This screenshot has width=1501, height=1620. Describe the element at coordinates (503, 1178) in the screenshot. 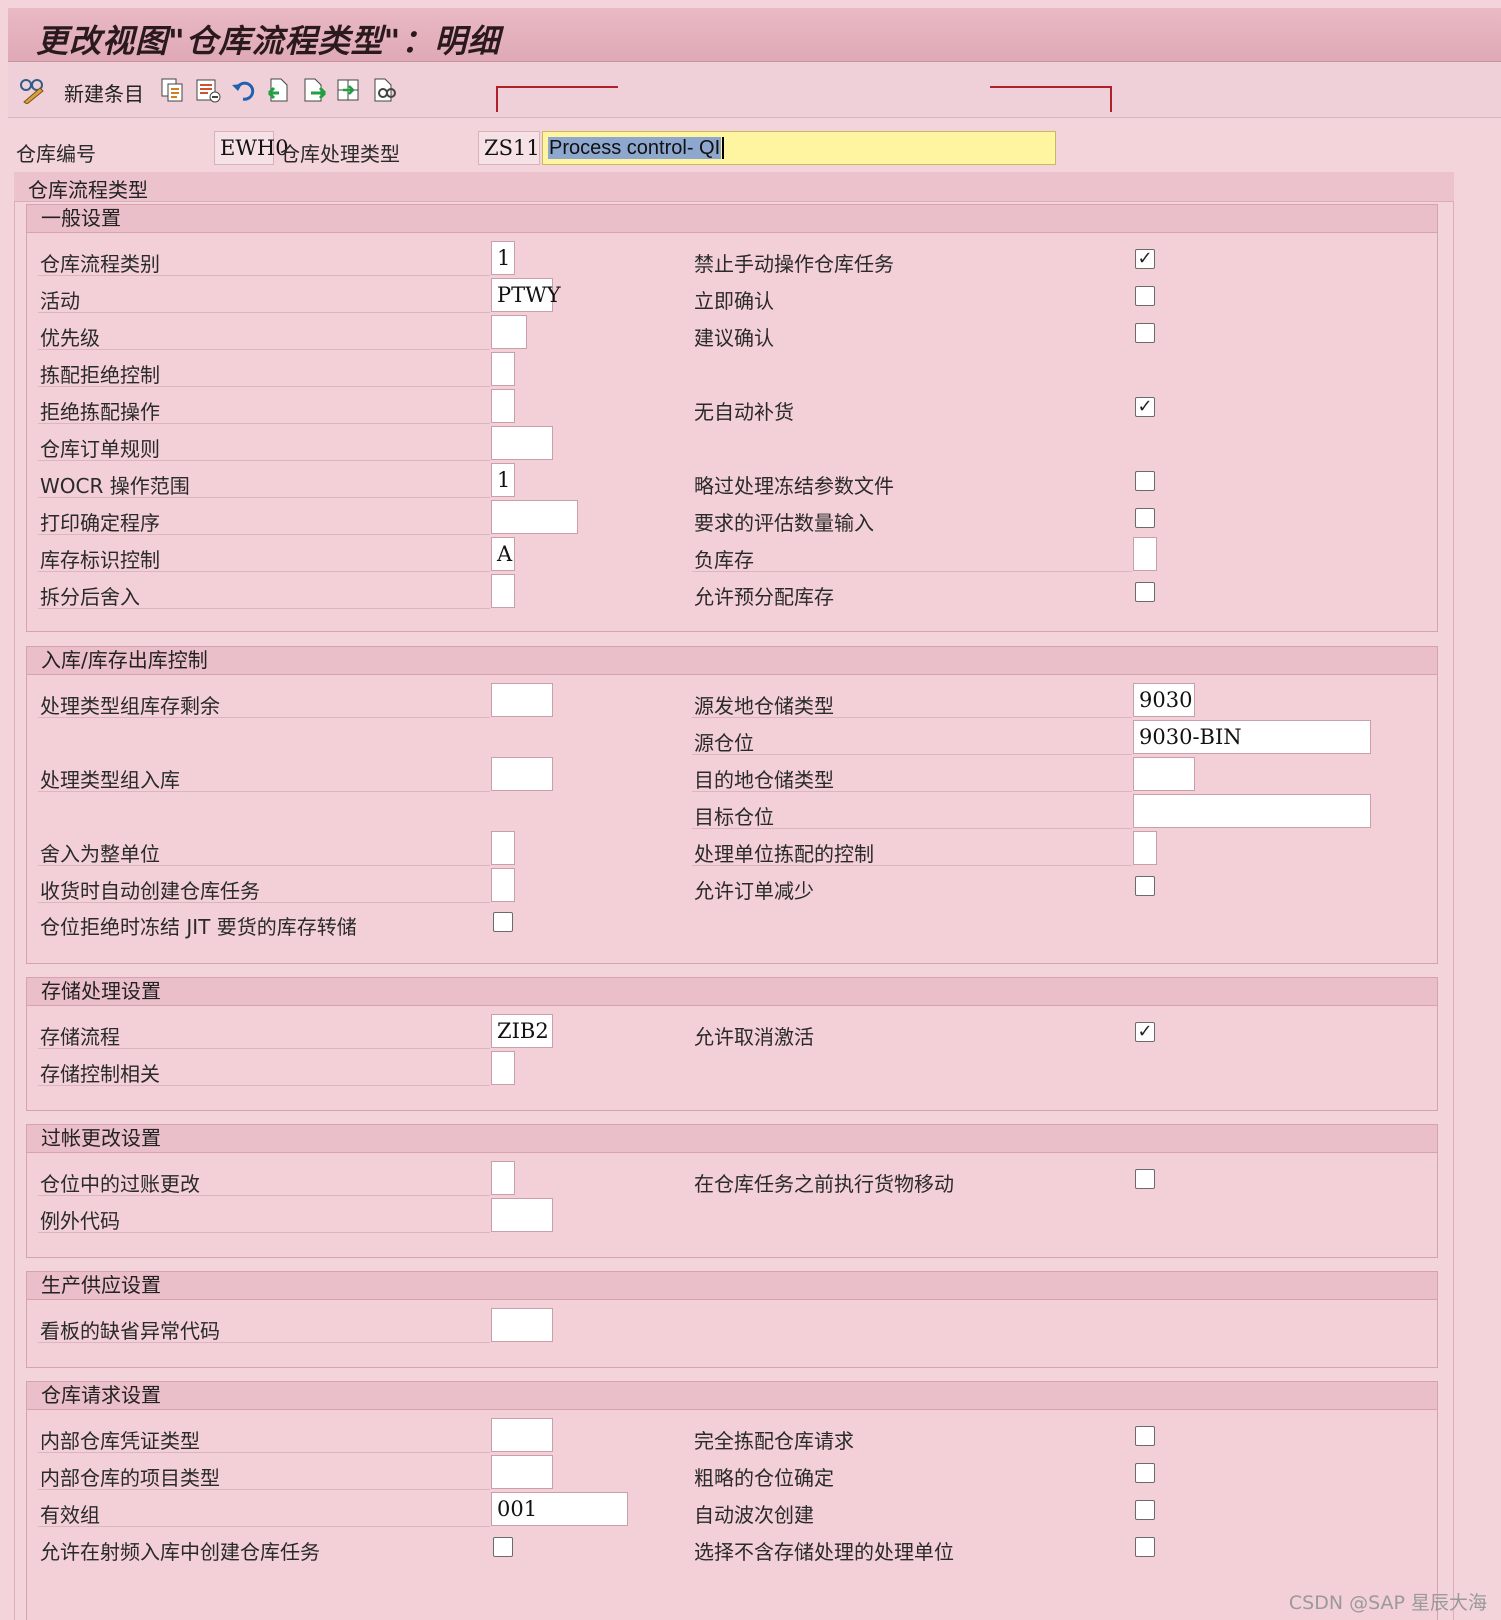

I see `posting-change-in-bin-field` at that location.